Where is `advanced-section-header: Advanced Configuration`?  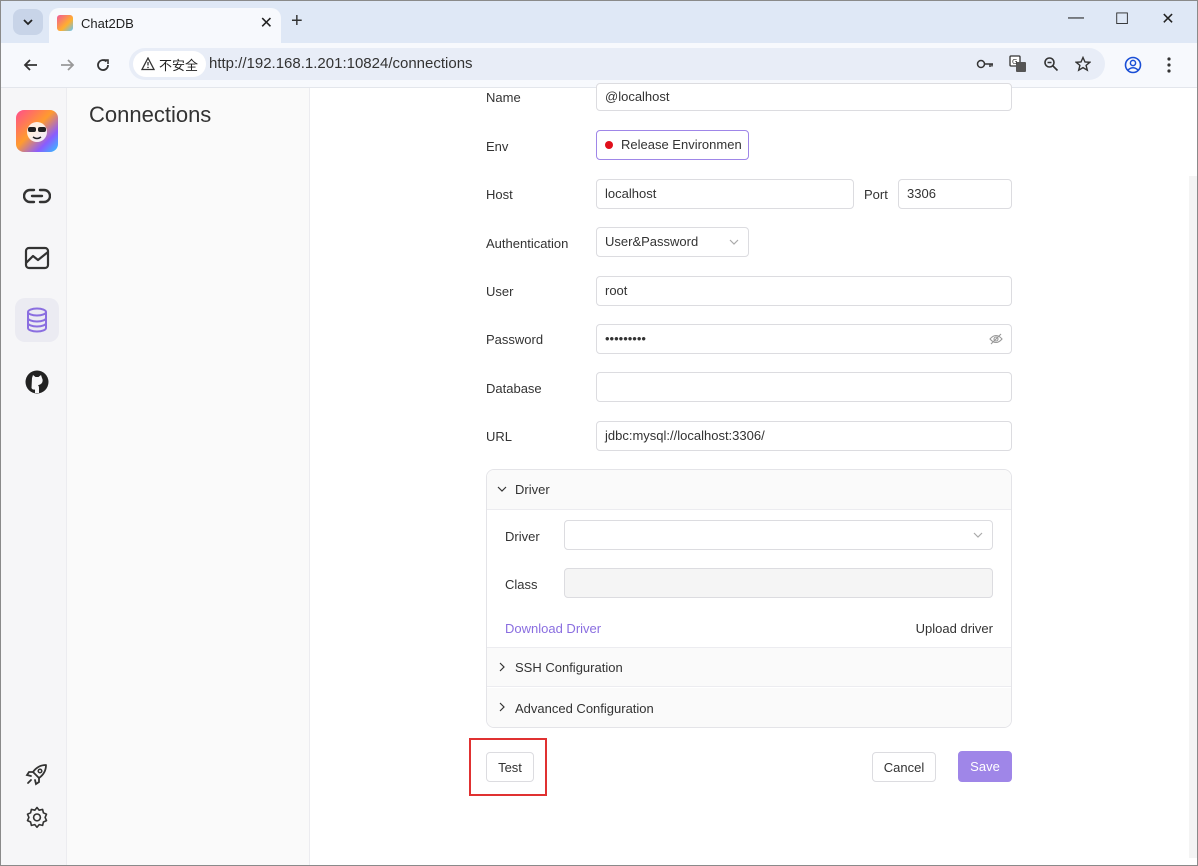 advanced-section-header: Advanced Configuration is located at coordinates (749, 707).